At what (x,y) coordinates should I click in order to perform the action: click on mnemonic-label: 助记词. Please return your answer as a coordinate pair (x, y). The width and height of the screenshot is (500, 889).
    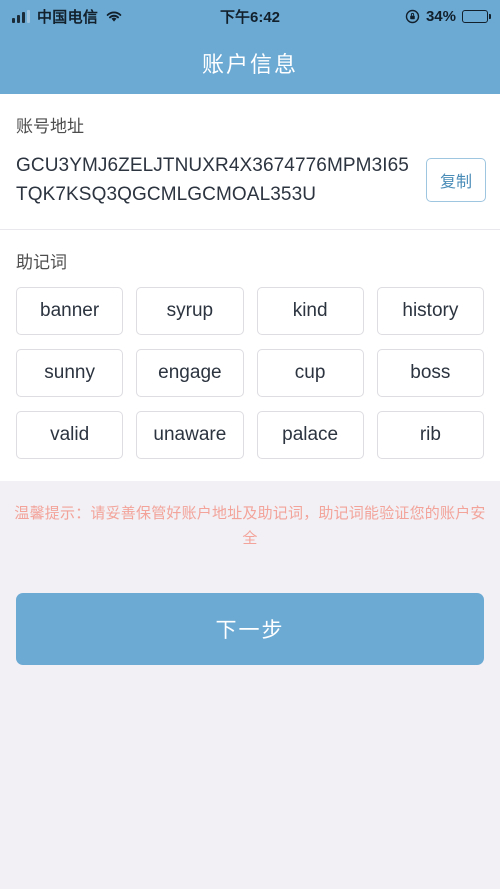
    Looking at the image, I should click on (41, 262).